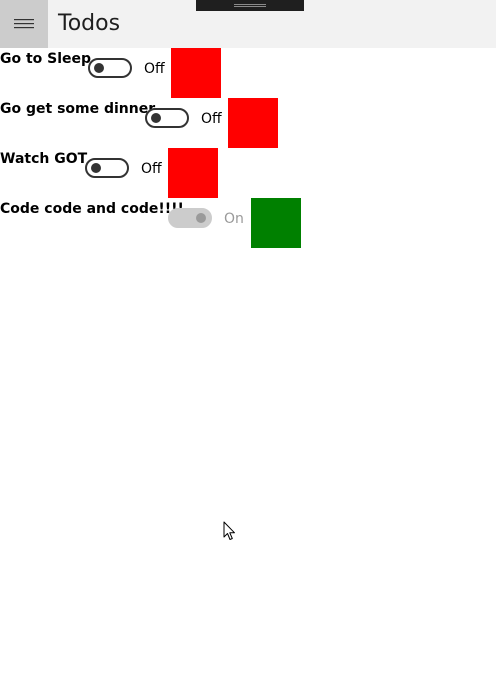 Image resolution: width=496 pixels, height=676 pixels. I want to click on todo-title: Go to Sleep, so click(46, 59).